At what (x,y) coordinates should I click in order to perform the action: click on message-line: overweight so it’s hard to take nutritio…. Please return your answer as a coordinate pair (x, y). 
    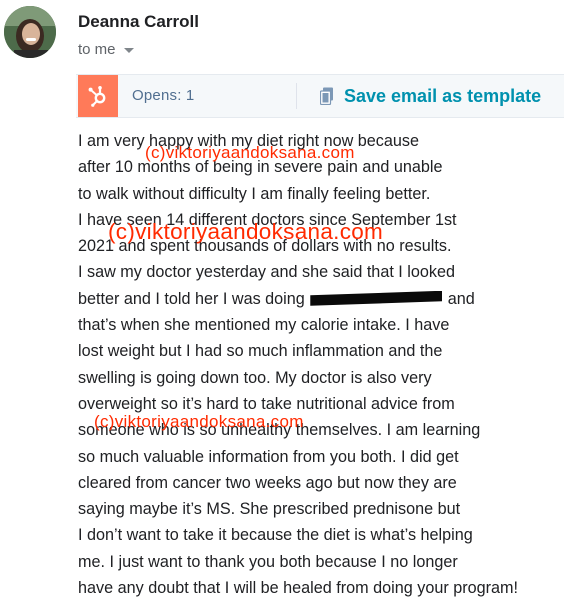
    Looking at the image, I should click on (266, 403).